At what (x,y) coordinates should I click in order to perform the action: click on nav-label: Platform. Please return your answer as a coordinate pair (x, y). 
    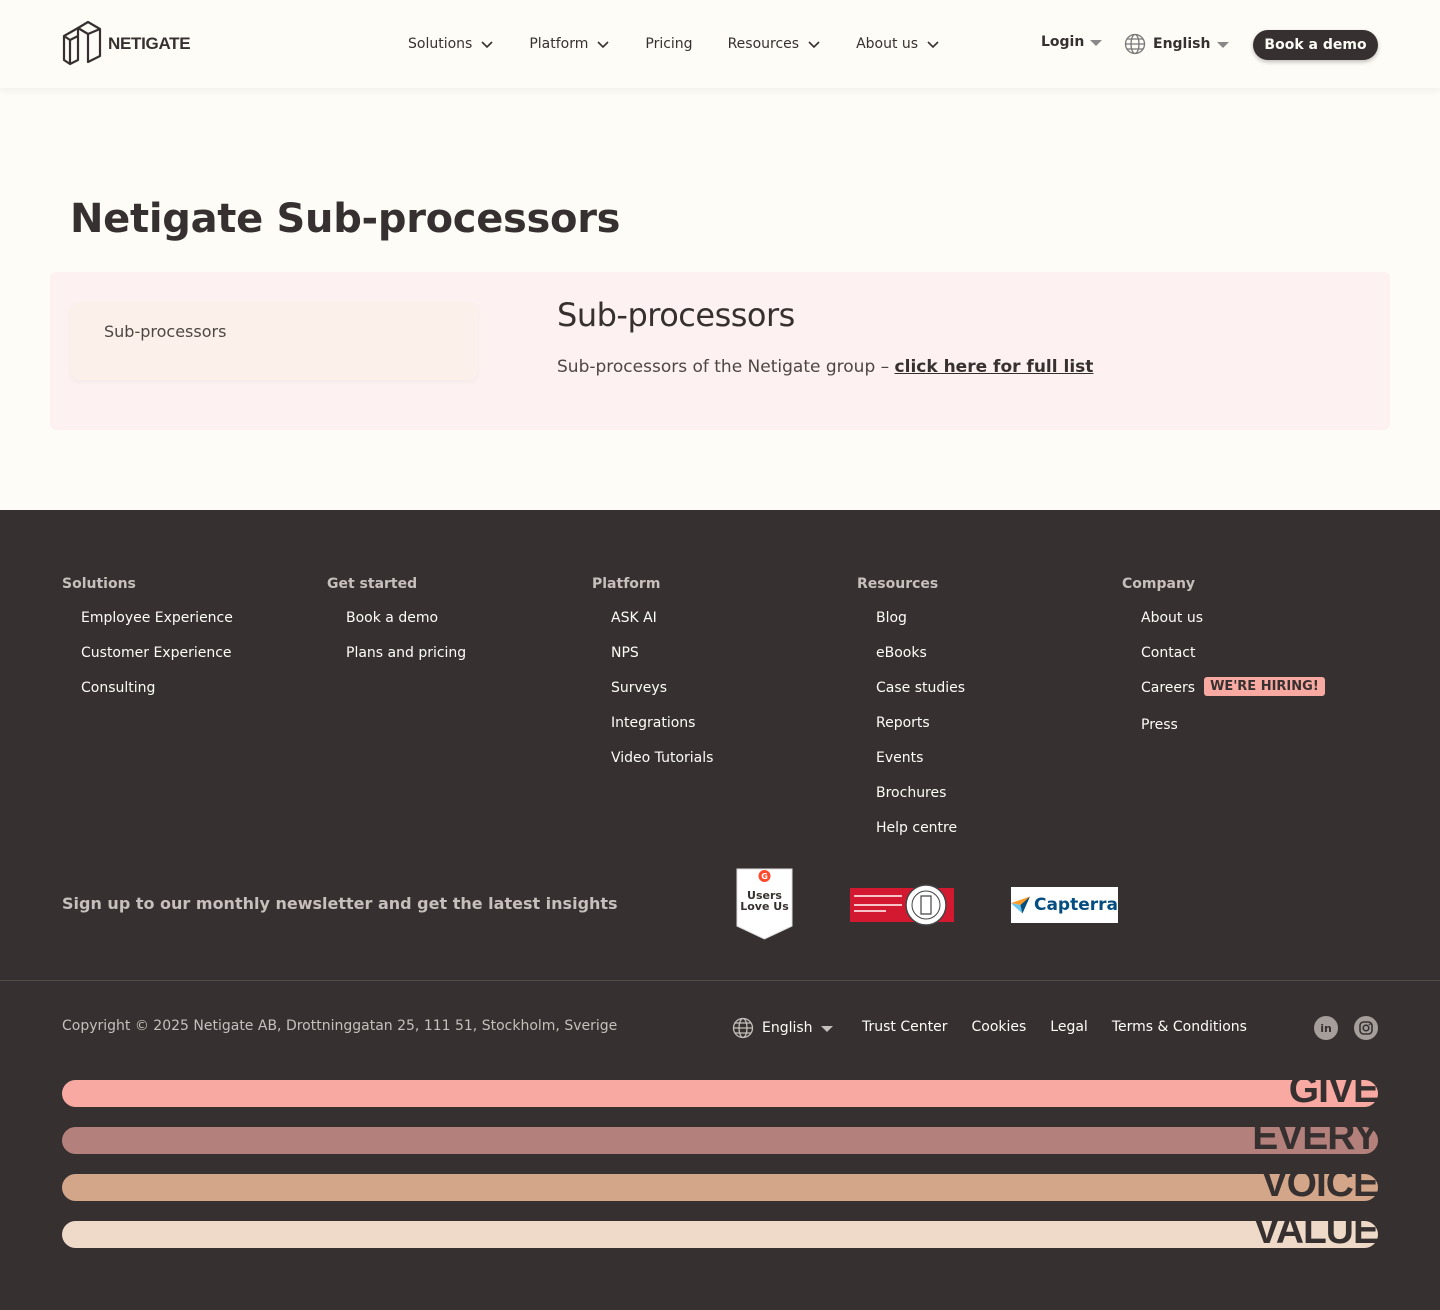
    Looking at the image, I should click on (559, 44).